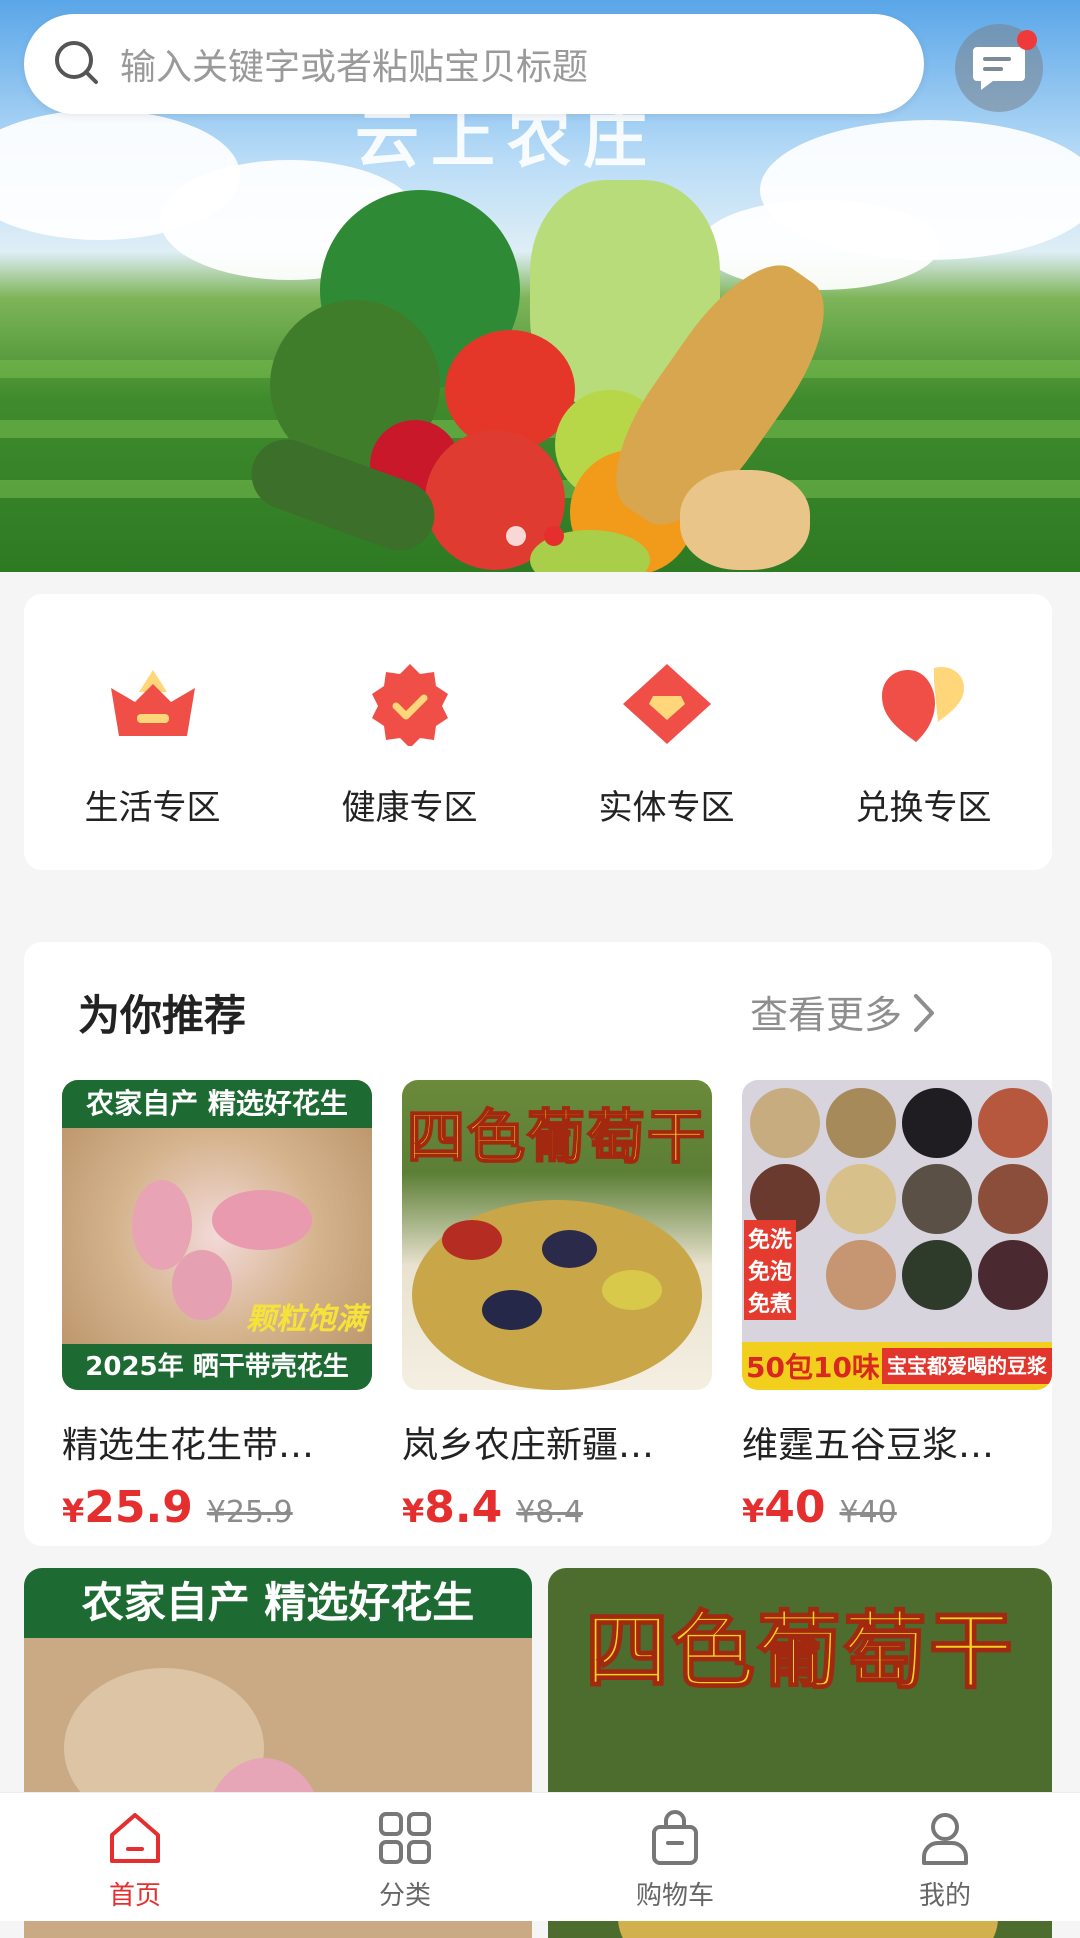 The image size is (1080, 1938). I want to click on message-button, so click(999, 68).